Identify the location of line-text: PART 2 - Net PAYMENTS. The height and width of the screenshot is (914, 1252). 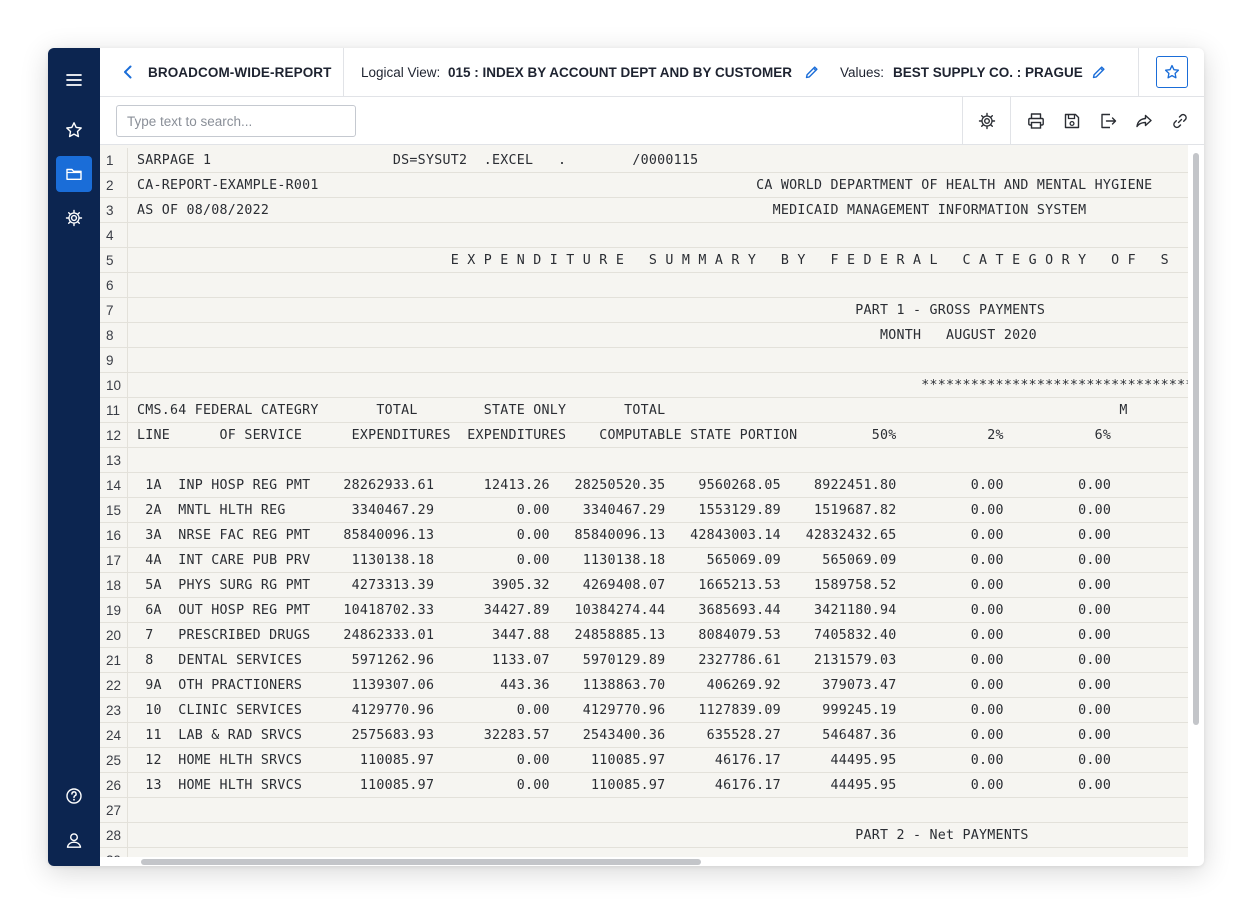
(583, 835).